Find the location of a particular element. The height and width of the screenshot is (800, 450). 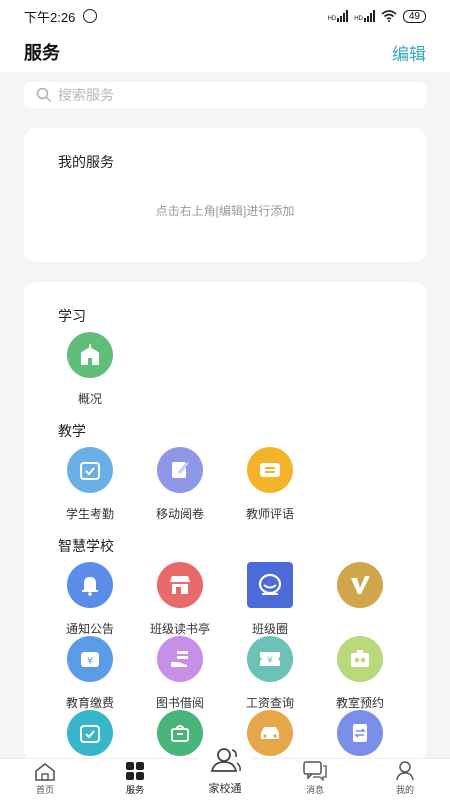

edit-button: 编辑 is located at coordinates (409, 52).